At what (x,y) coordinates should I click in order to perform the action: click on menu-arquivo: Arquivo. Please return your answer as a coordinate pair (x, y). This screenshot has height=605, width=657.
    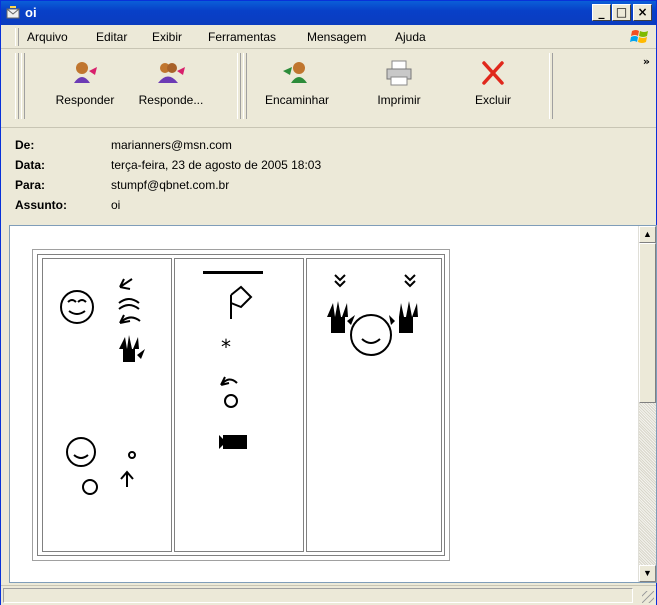
    Looking at the image, I should click on (47, 37).